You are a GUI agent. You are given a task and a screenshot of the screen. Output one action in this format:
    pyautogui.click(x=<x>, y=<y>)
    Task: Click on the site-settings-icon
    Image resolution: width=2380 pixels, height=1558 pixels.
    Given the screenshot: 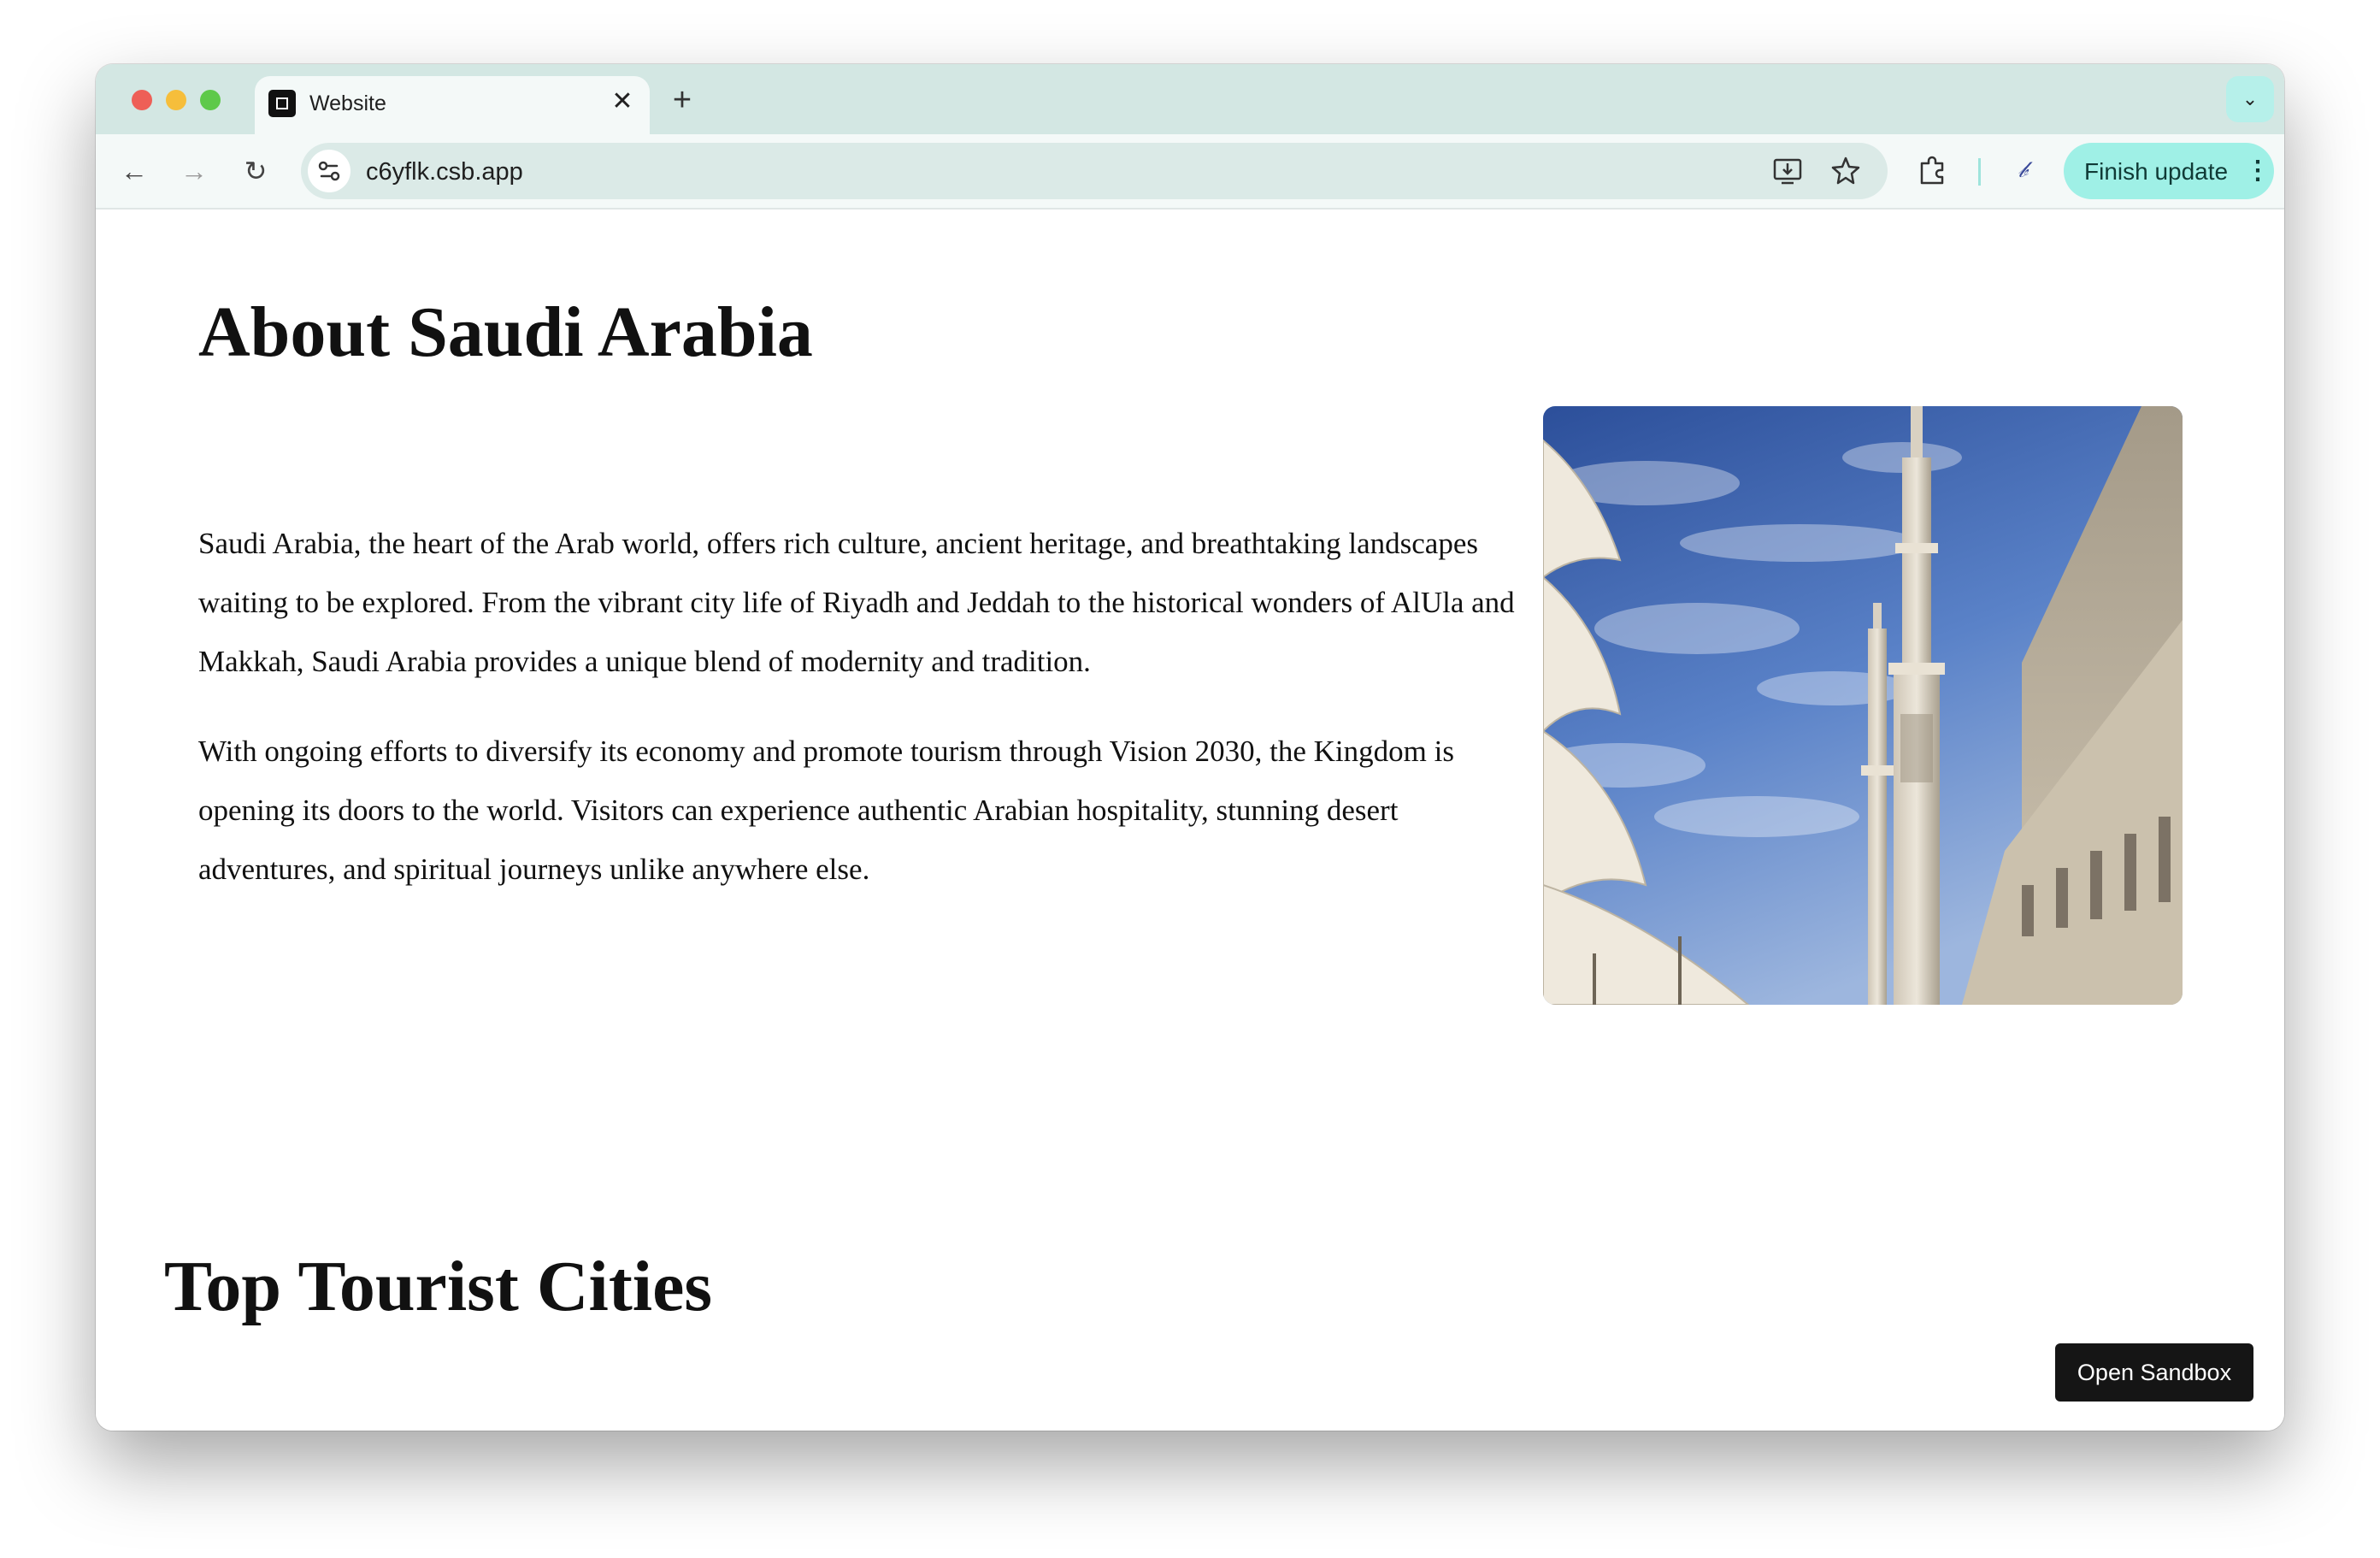 What is the action you would take?
    pyautogui.click(x=330, y=171)
    